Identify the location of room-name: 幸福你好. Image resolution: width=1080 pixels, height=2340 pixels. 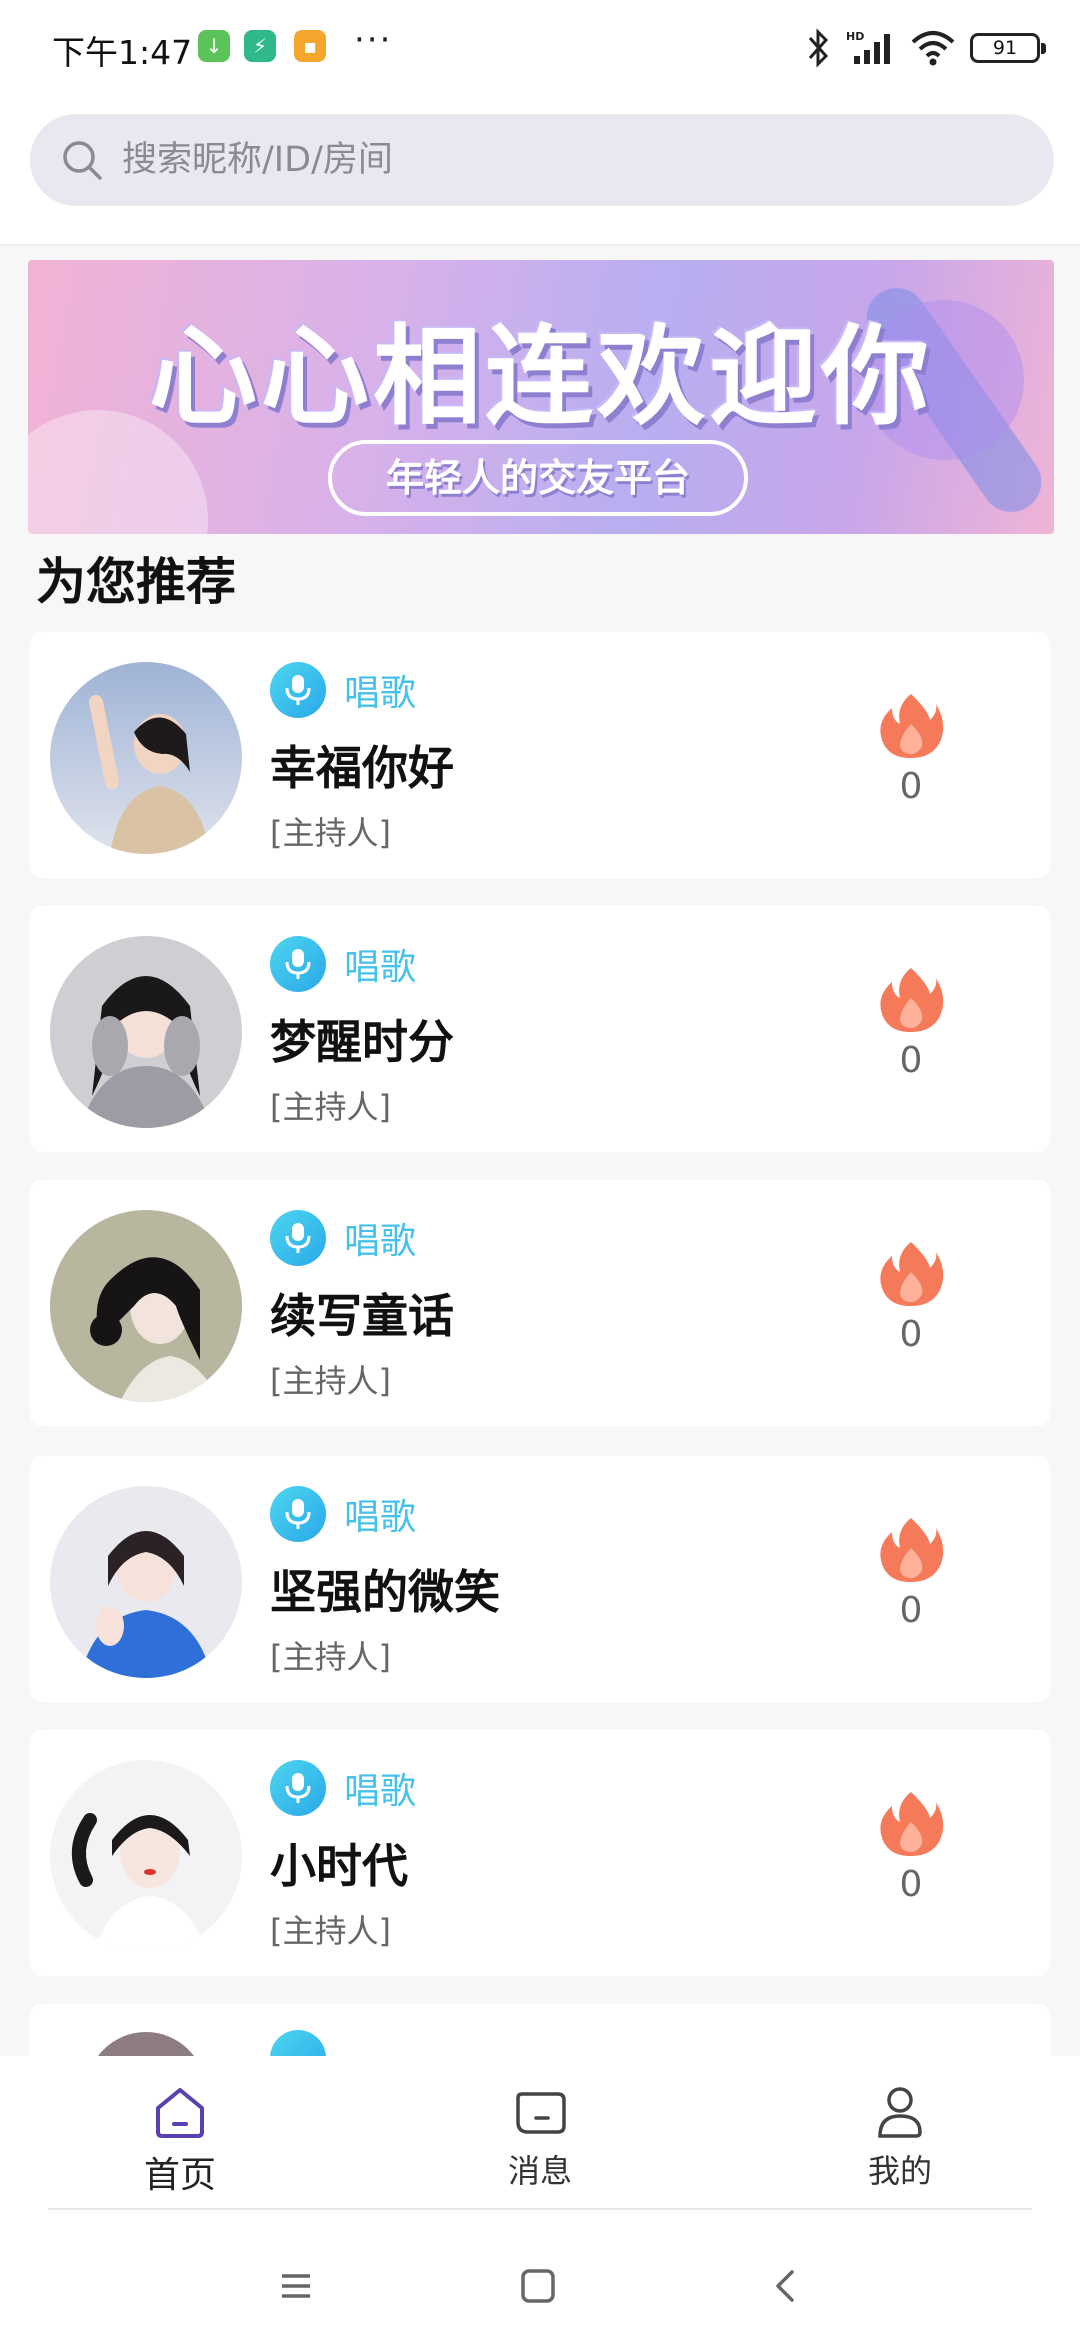
(362, 768).